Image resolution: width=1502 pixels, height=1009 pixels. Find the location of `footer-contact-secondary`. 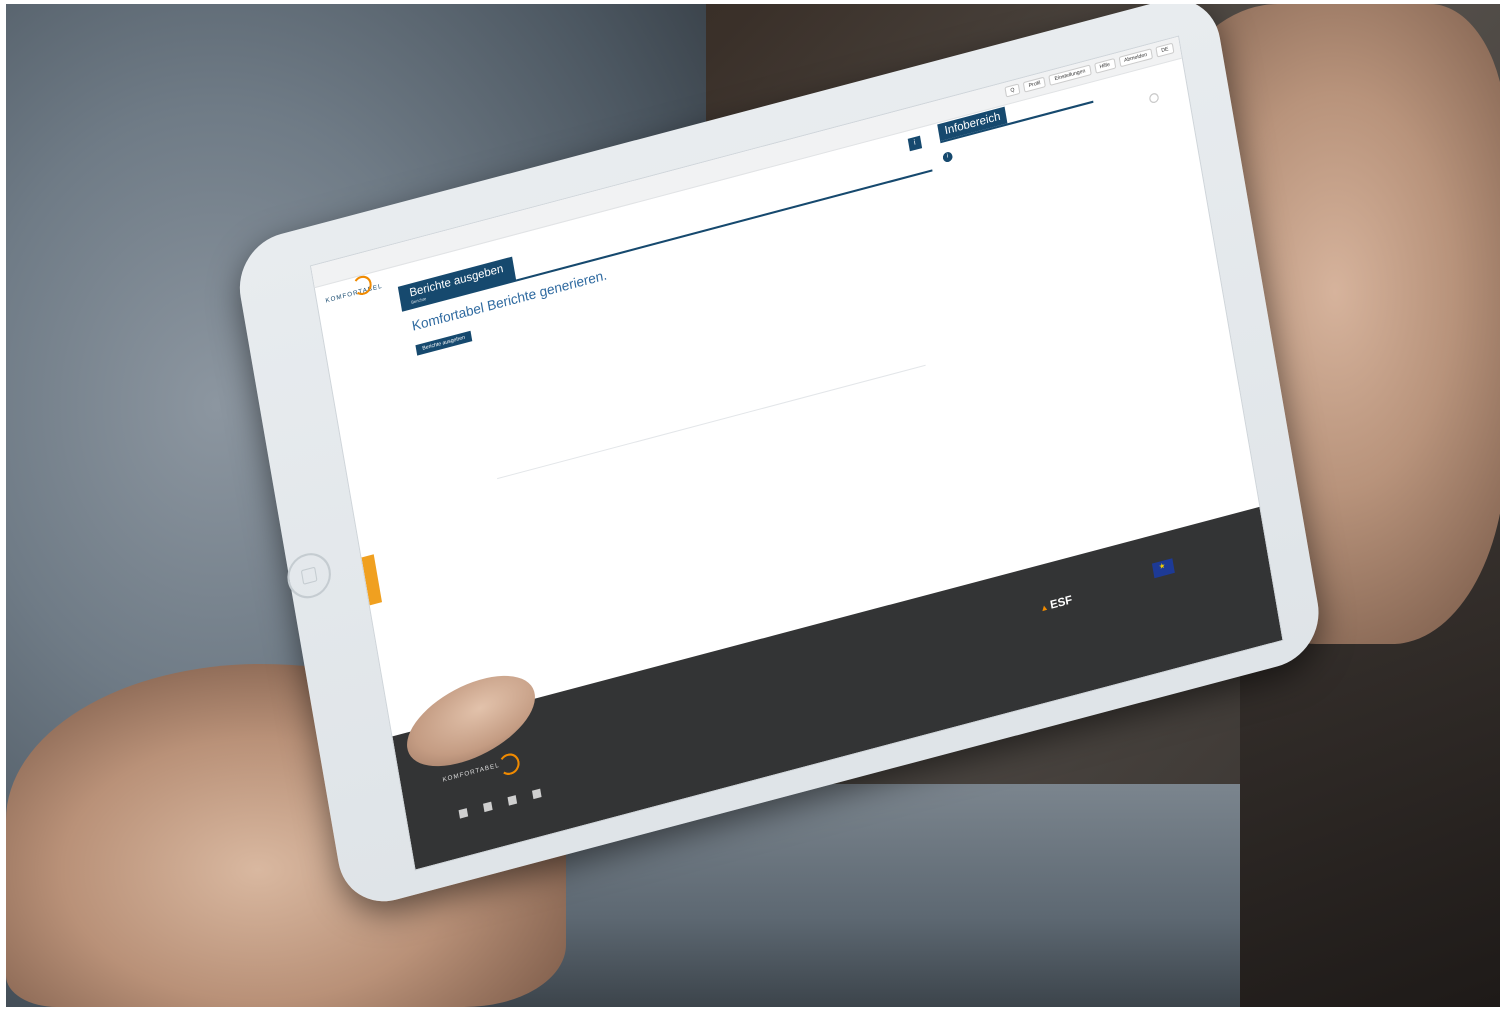

footer-contact-secondary is located at coordinates (901, 654).